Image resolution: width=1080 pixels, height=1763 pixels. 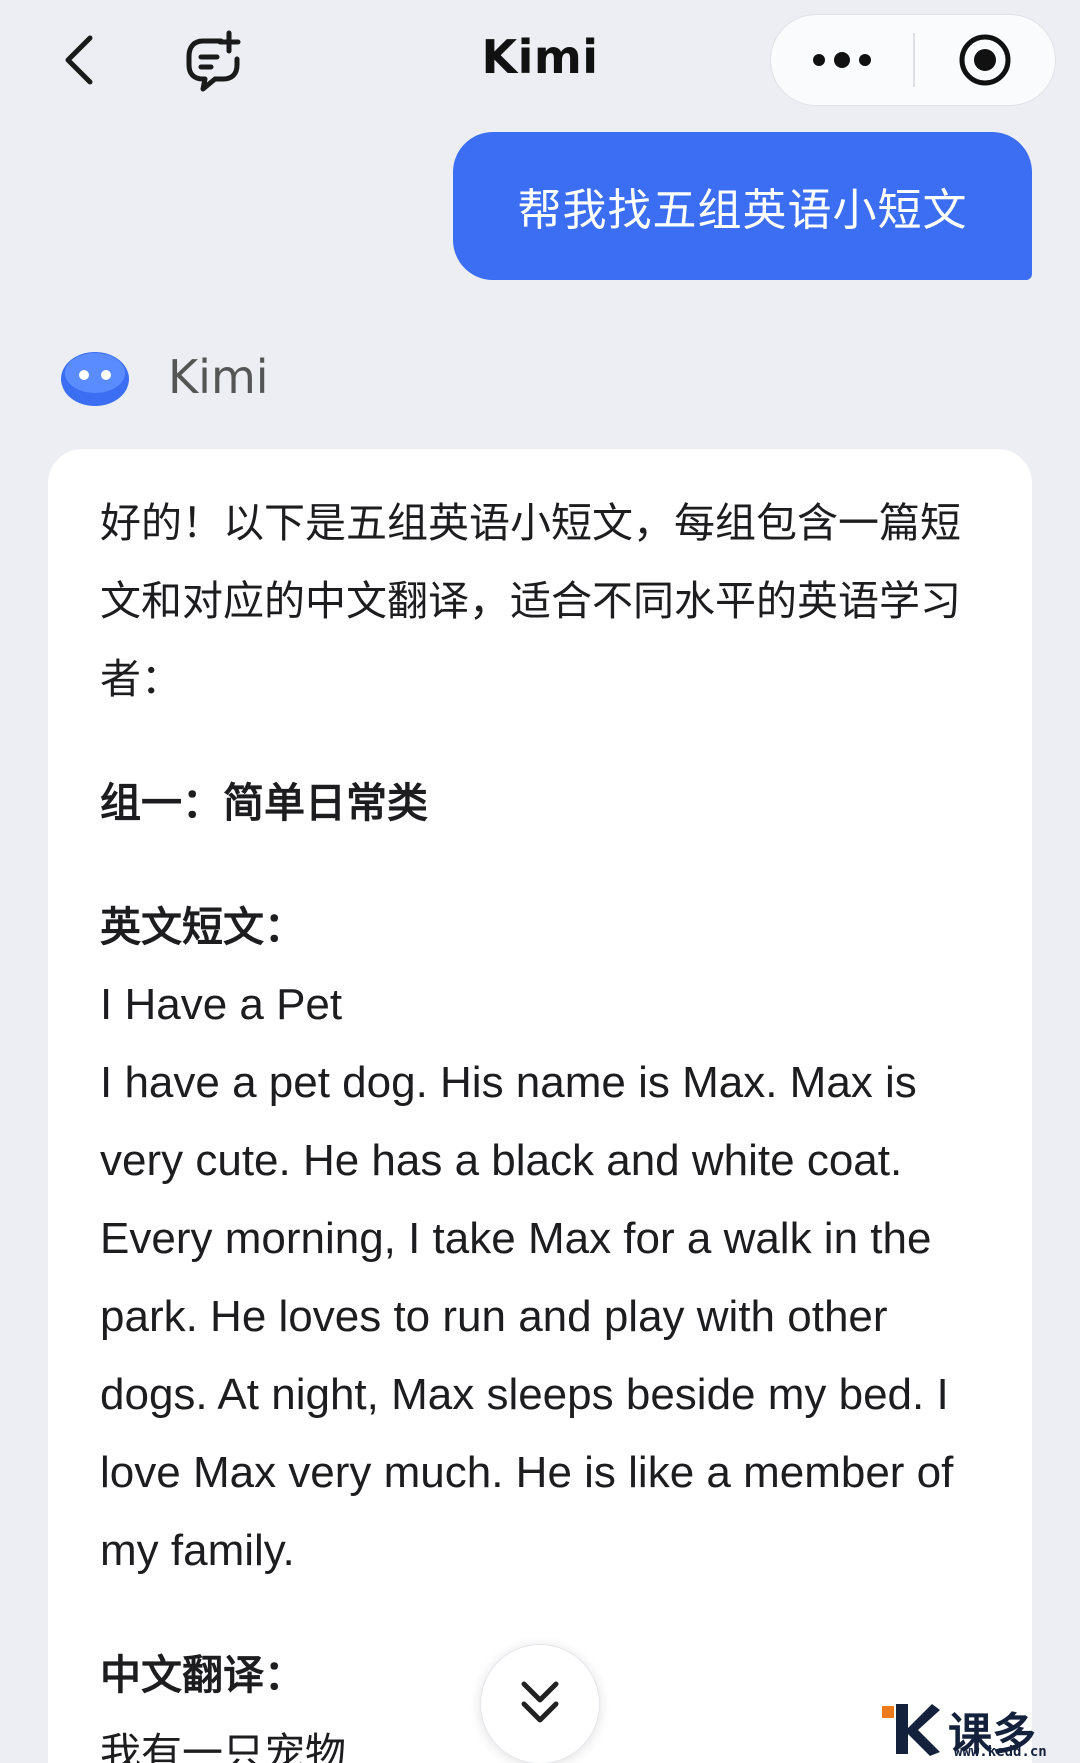 What do you see at coordinates (202, 927) in the screenshot?
I see `english-label: 英文短文：` at bounding box center [202, 927].